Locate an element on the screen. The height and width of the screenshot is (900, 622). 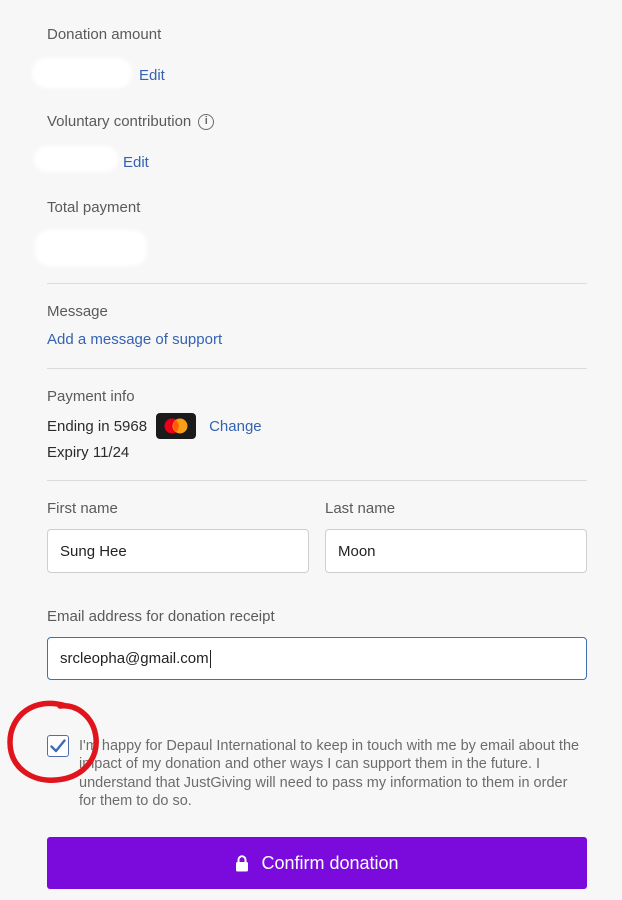
voluntary-contribution-edit-link: Edit is located at coordinates (136, 162).